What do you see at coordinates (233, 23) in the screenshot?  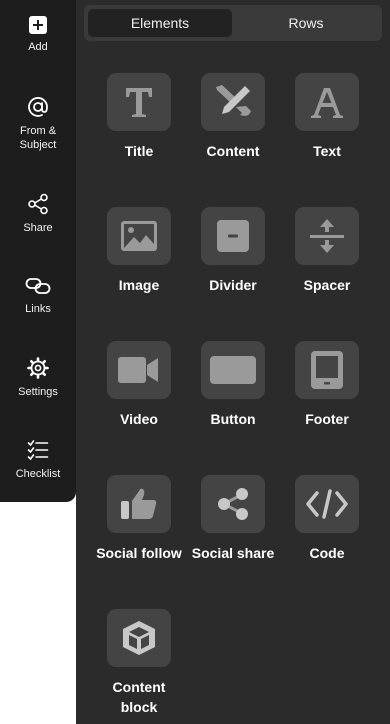 I see `tab-bar: Elements Rows` at bounding box center [233, 23].